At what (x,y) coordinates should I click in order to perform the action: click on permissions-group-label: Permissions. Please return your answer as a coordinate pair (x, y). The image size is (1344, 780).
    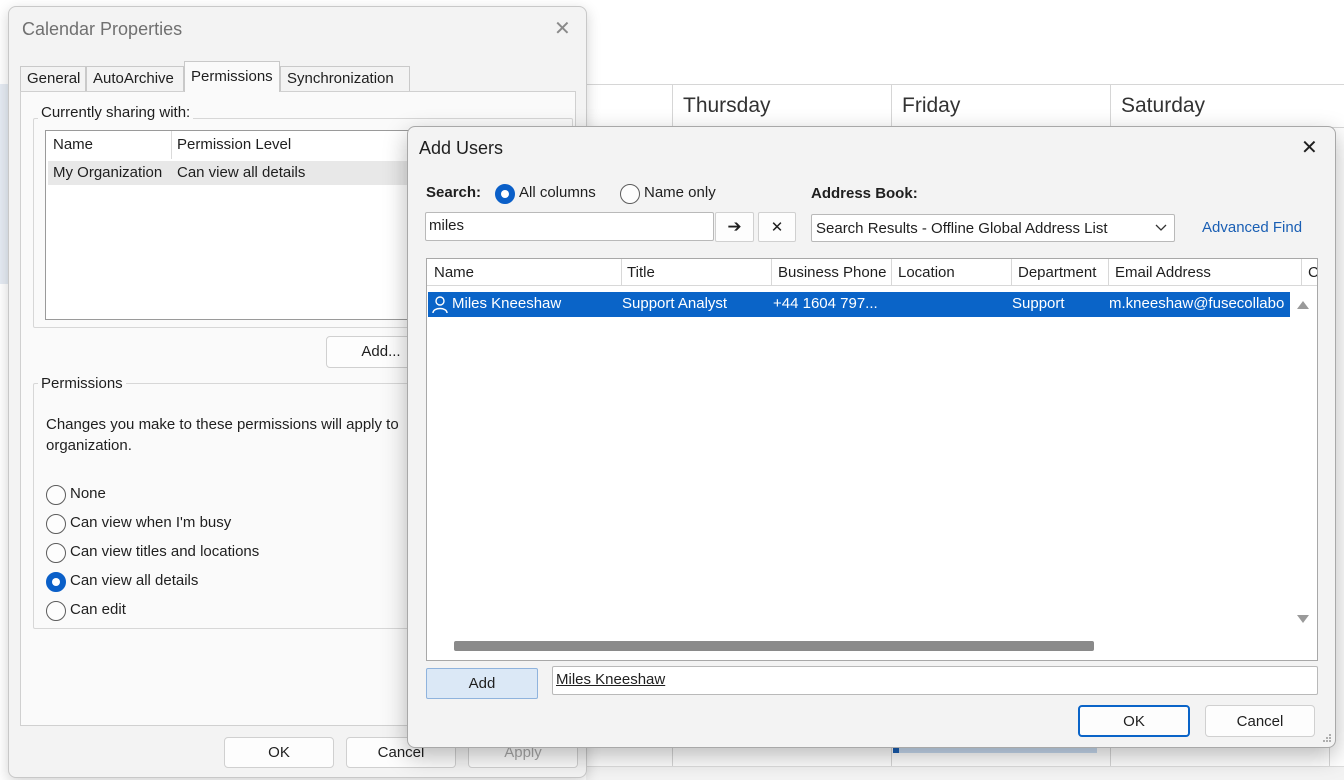
    Looking at the image, I should click on (82, 383).